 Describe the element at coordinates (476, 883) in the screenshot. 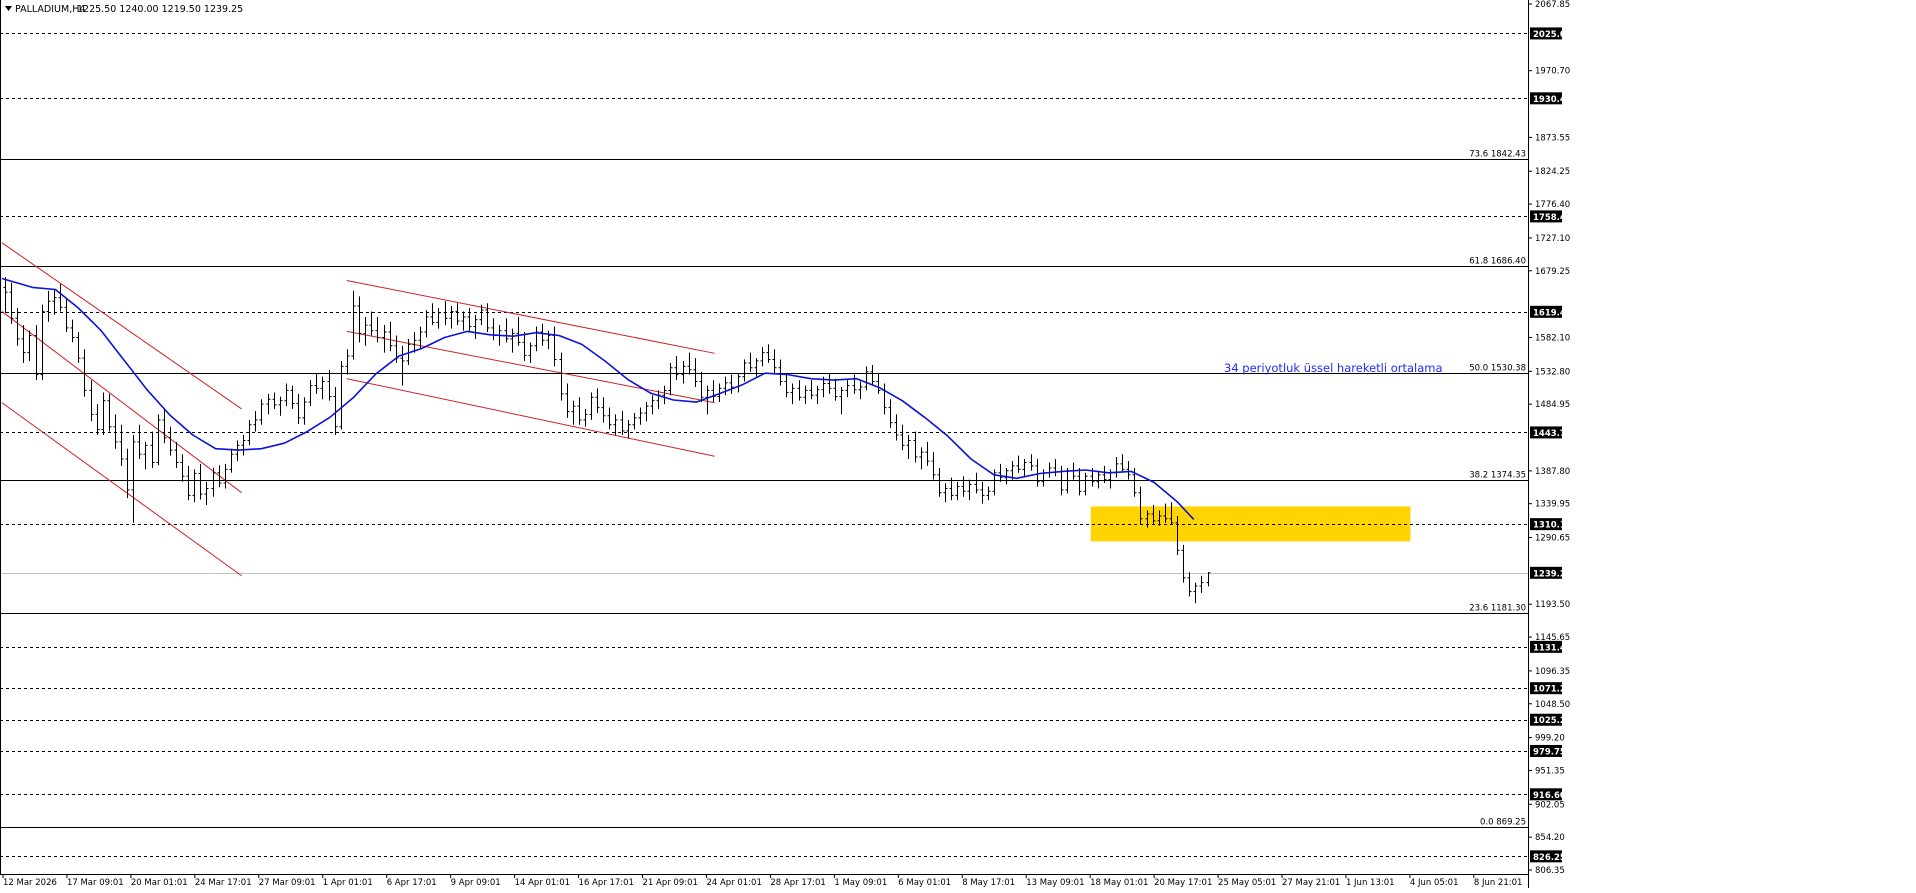

I see `time-tick-label: 9 Apr 09:01` at that location.